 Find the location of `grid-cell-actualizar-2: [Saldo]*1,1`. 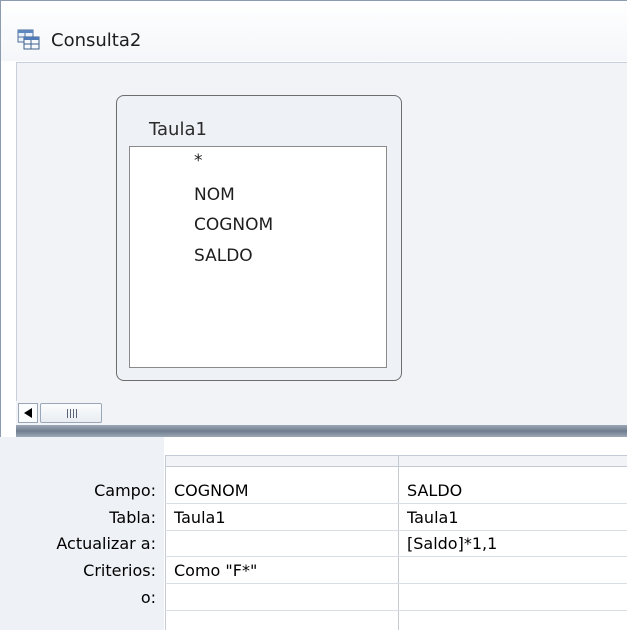

grid-cell-actualizar-2: [Saldo]*1,1 is located at coordinates (452, 543).